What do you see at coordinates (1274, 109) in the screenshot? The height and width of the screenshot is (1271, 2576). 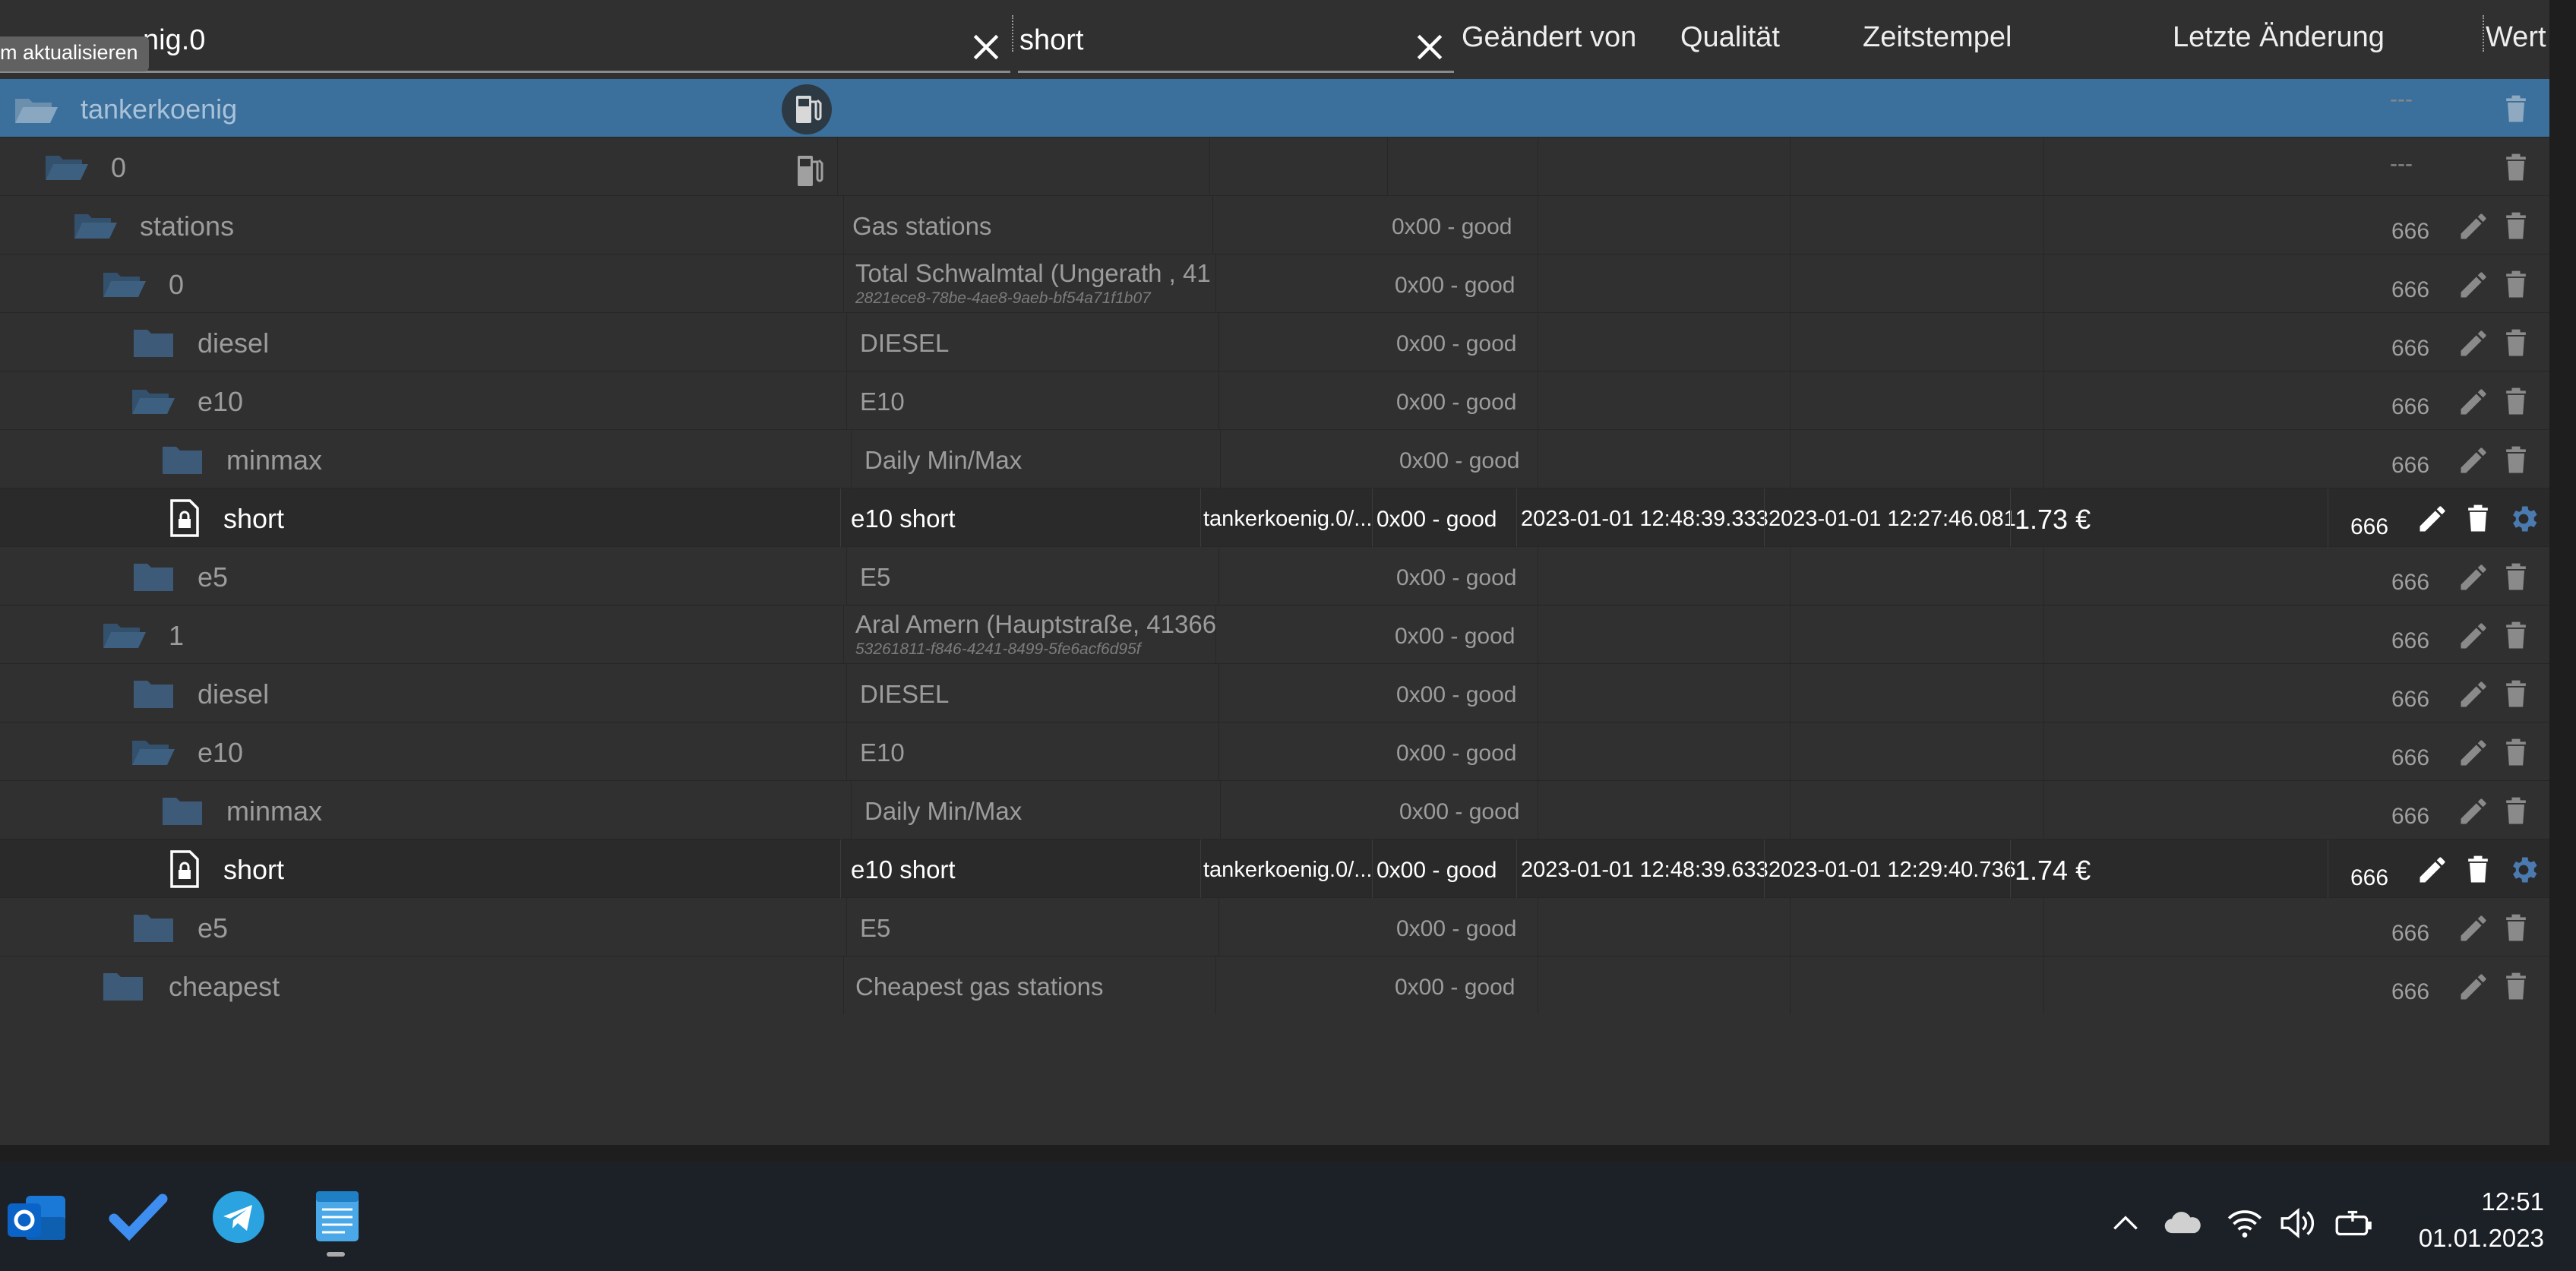 I see `tree-row-tankerkoenig: tankerkoenig ---` at bounding box center [1274, 109].